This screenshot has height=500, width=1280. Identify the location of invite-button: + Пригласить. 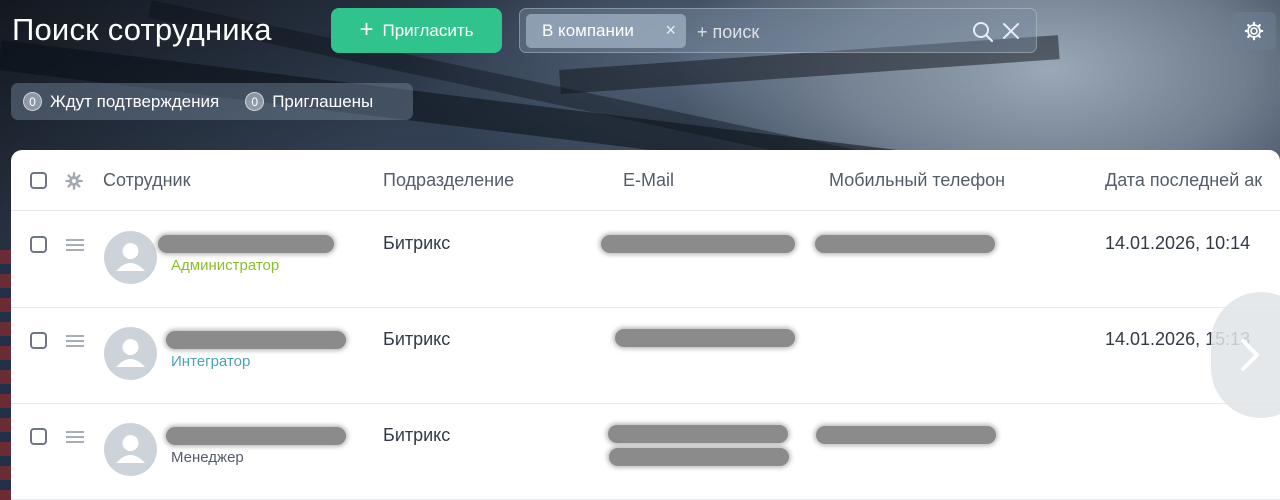
(416, 30).